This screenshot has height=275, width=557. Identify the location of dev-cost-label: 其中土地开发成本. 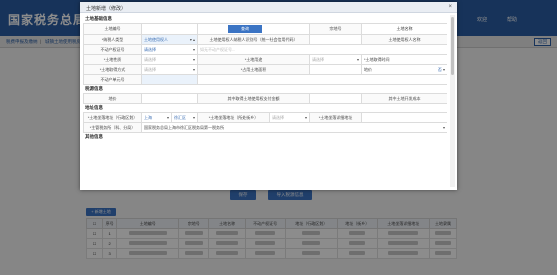
(404, 98).